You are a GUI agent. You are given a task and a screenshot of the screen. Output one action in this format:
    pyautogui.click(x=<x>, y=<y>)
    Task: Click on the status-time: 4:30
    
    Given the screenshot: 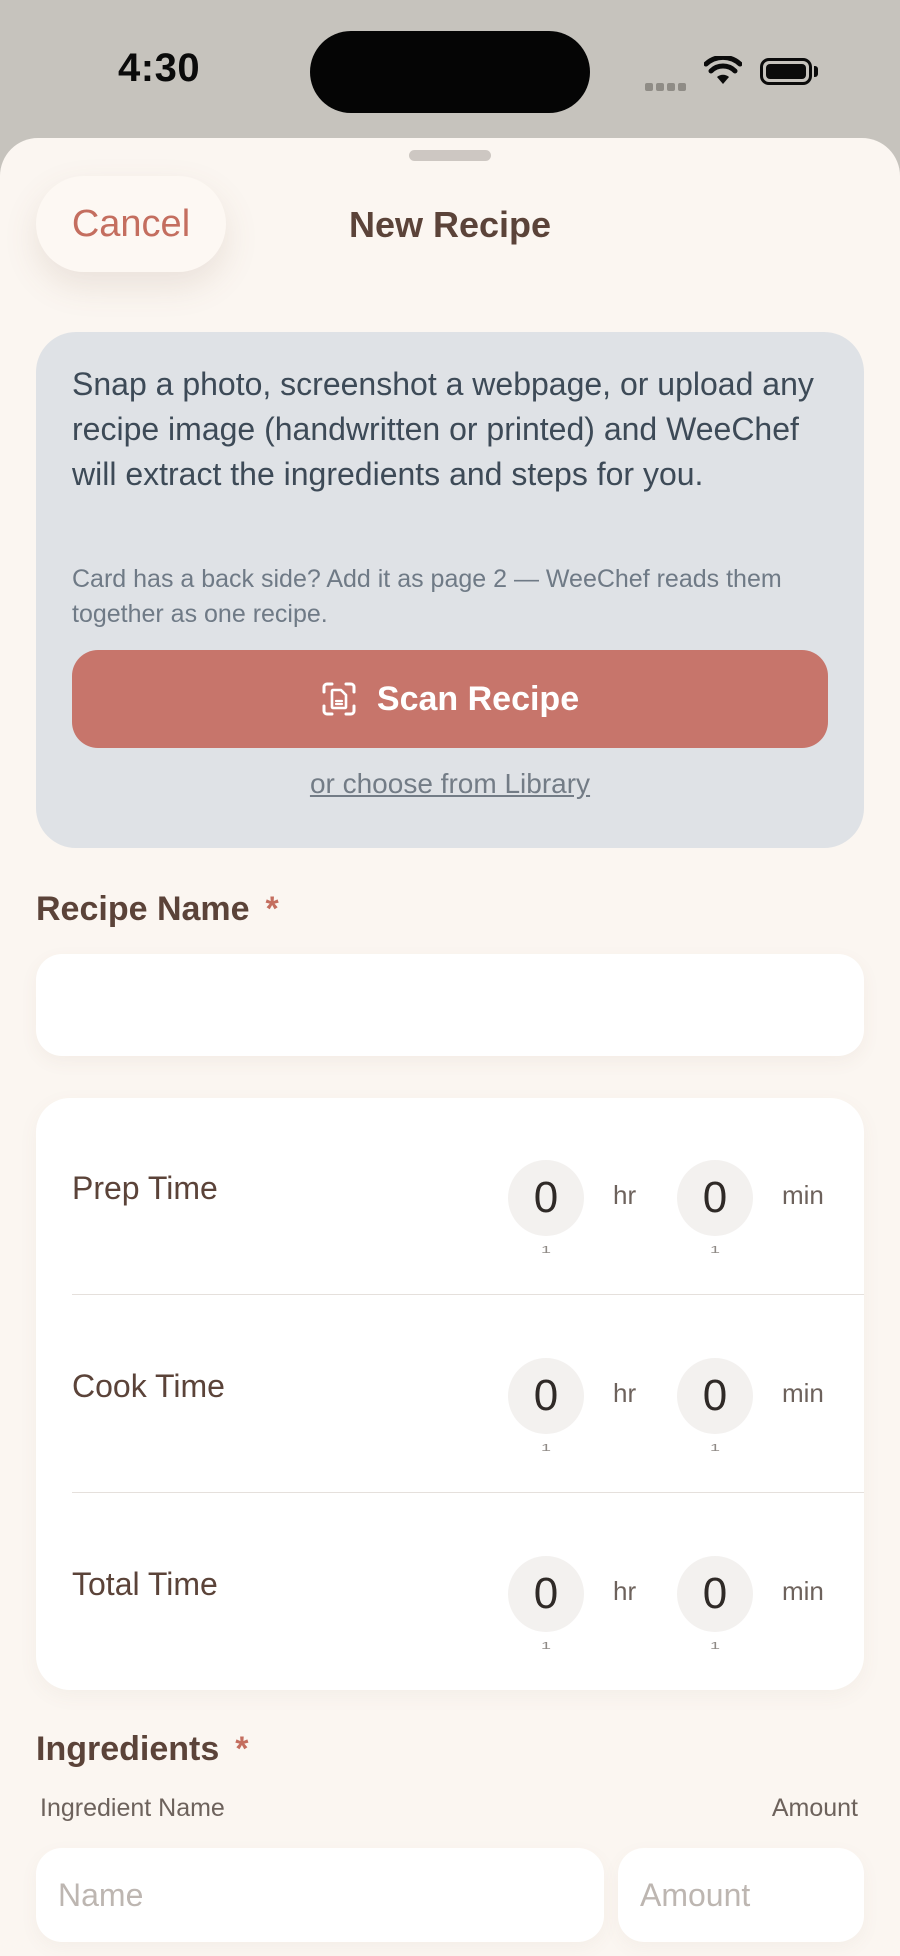 What is the action you would take?
    pyautogui.click(x=159, y=68)
    